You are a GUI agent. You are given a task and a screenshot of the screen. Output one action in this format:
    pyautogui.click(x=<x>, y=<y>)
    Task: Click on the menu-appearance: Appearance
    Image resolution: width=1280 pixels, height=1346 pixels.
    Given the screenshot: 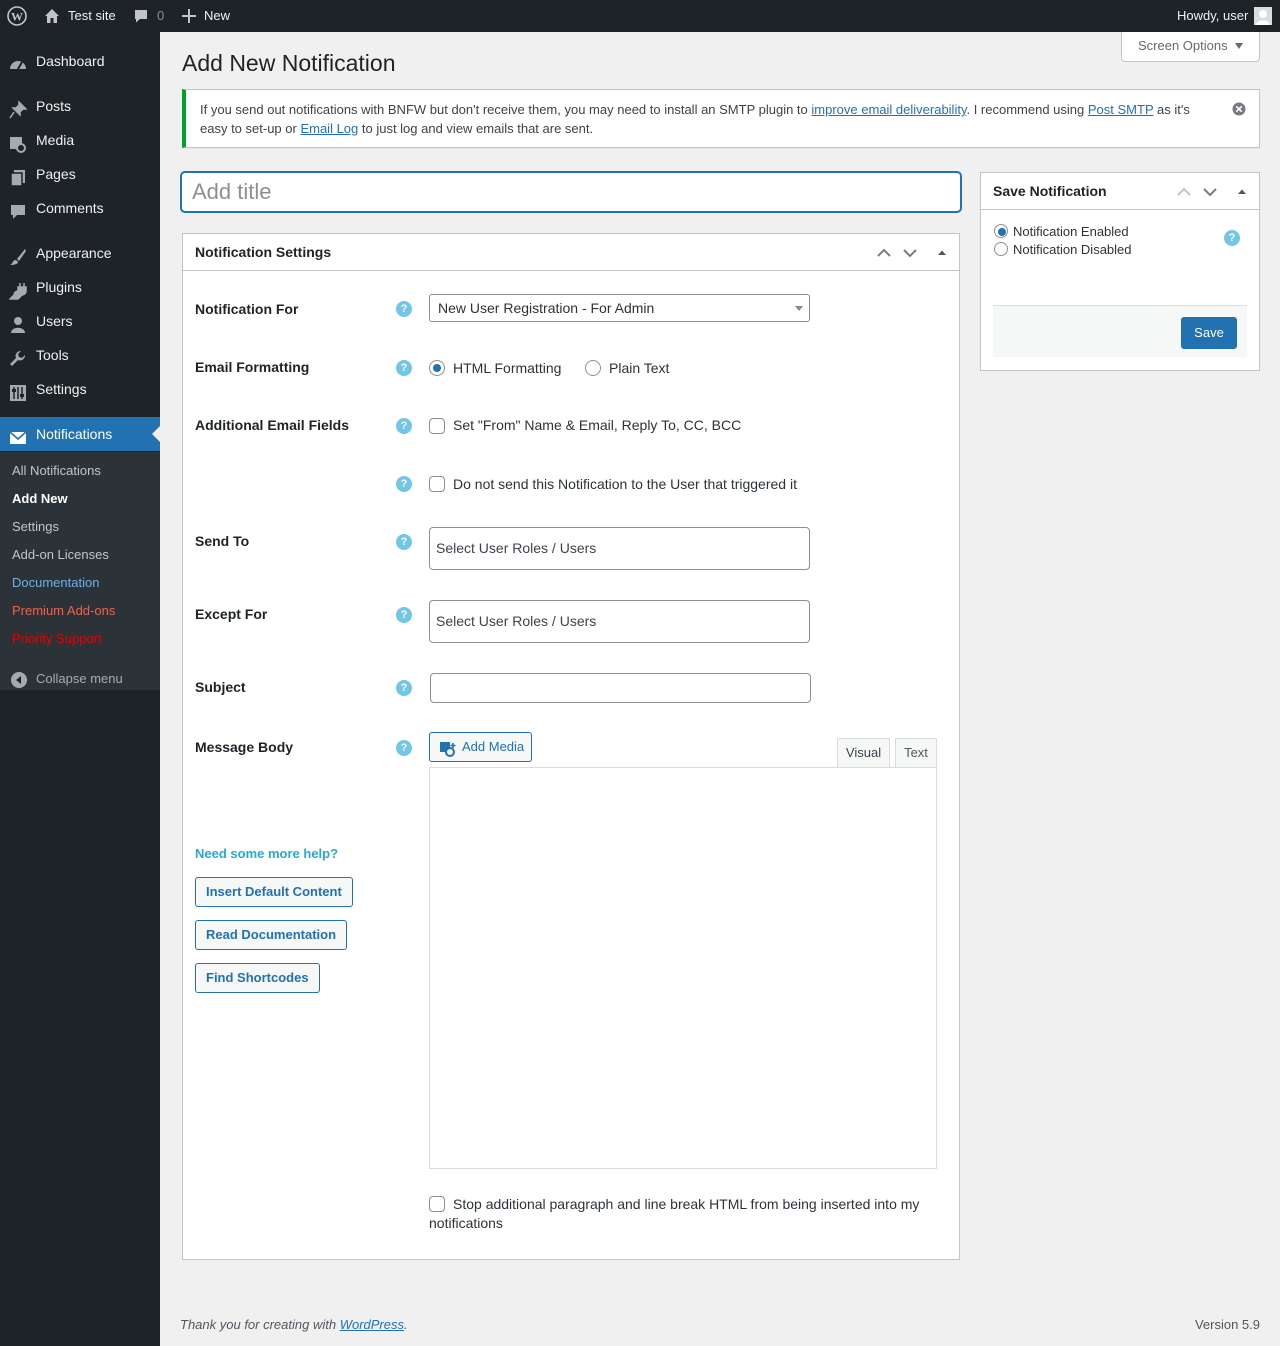 What is the action you would take?
    pyautogui.click(x=80, y=253)
    